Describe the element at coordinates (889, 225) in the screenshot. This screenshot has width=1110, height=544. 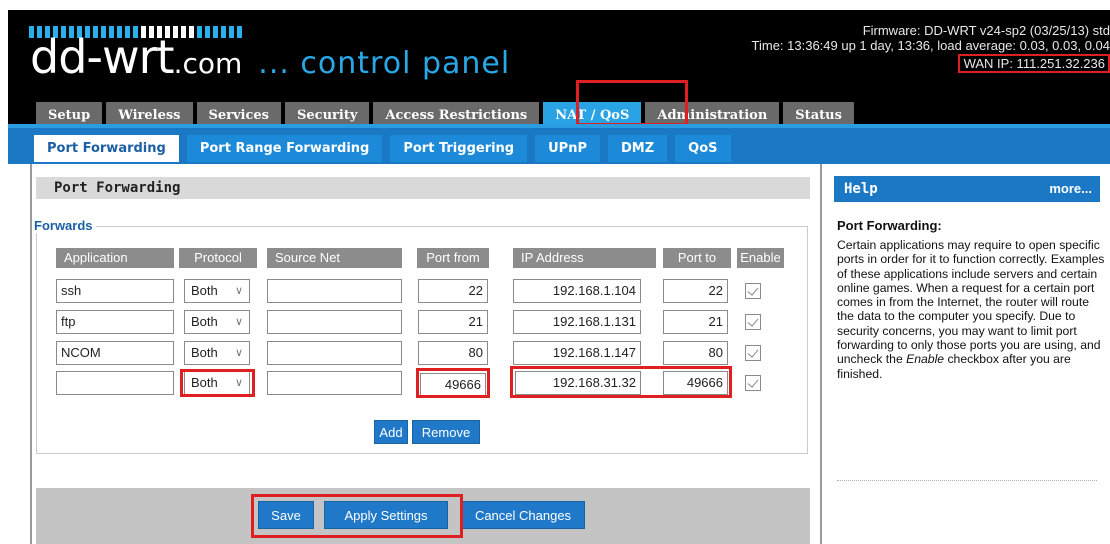
I see `help-heading: Port Forwarding:` at that location.